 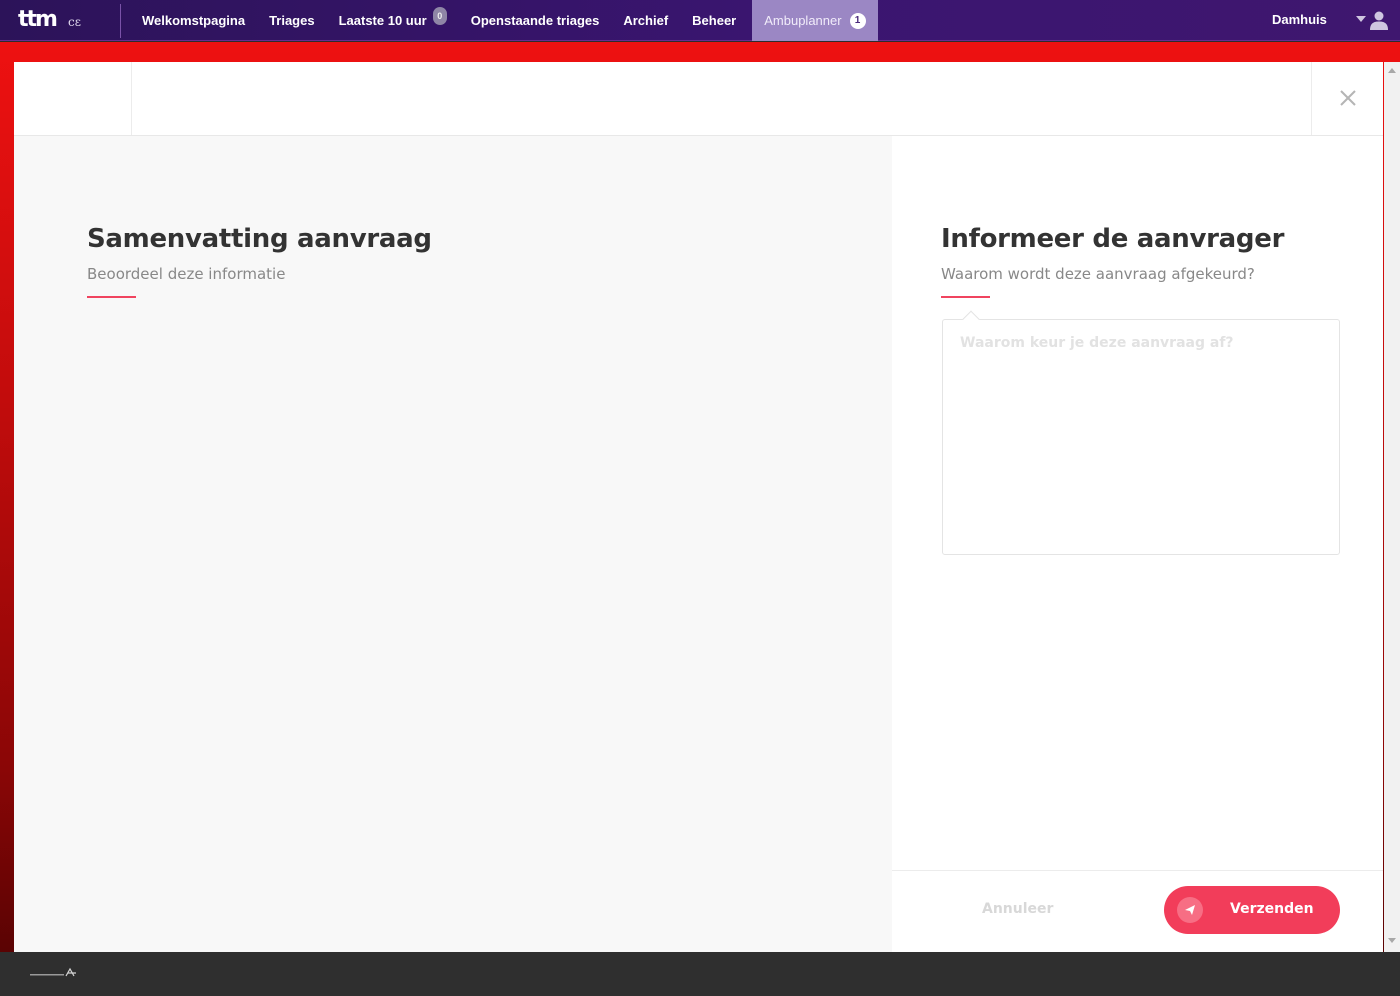 What do you see at coordinates (1098, 274) in the screenshot?
I see `inform-subtitle: Waarom wordt deze aanvraag afgekeurd?` at bounding box center [1098, 274].